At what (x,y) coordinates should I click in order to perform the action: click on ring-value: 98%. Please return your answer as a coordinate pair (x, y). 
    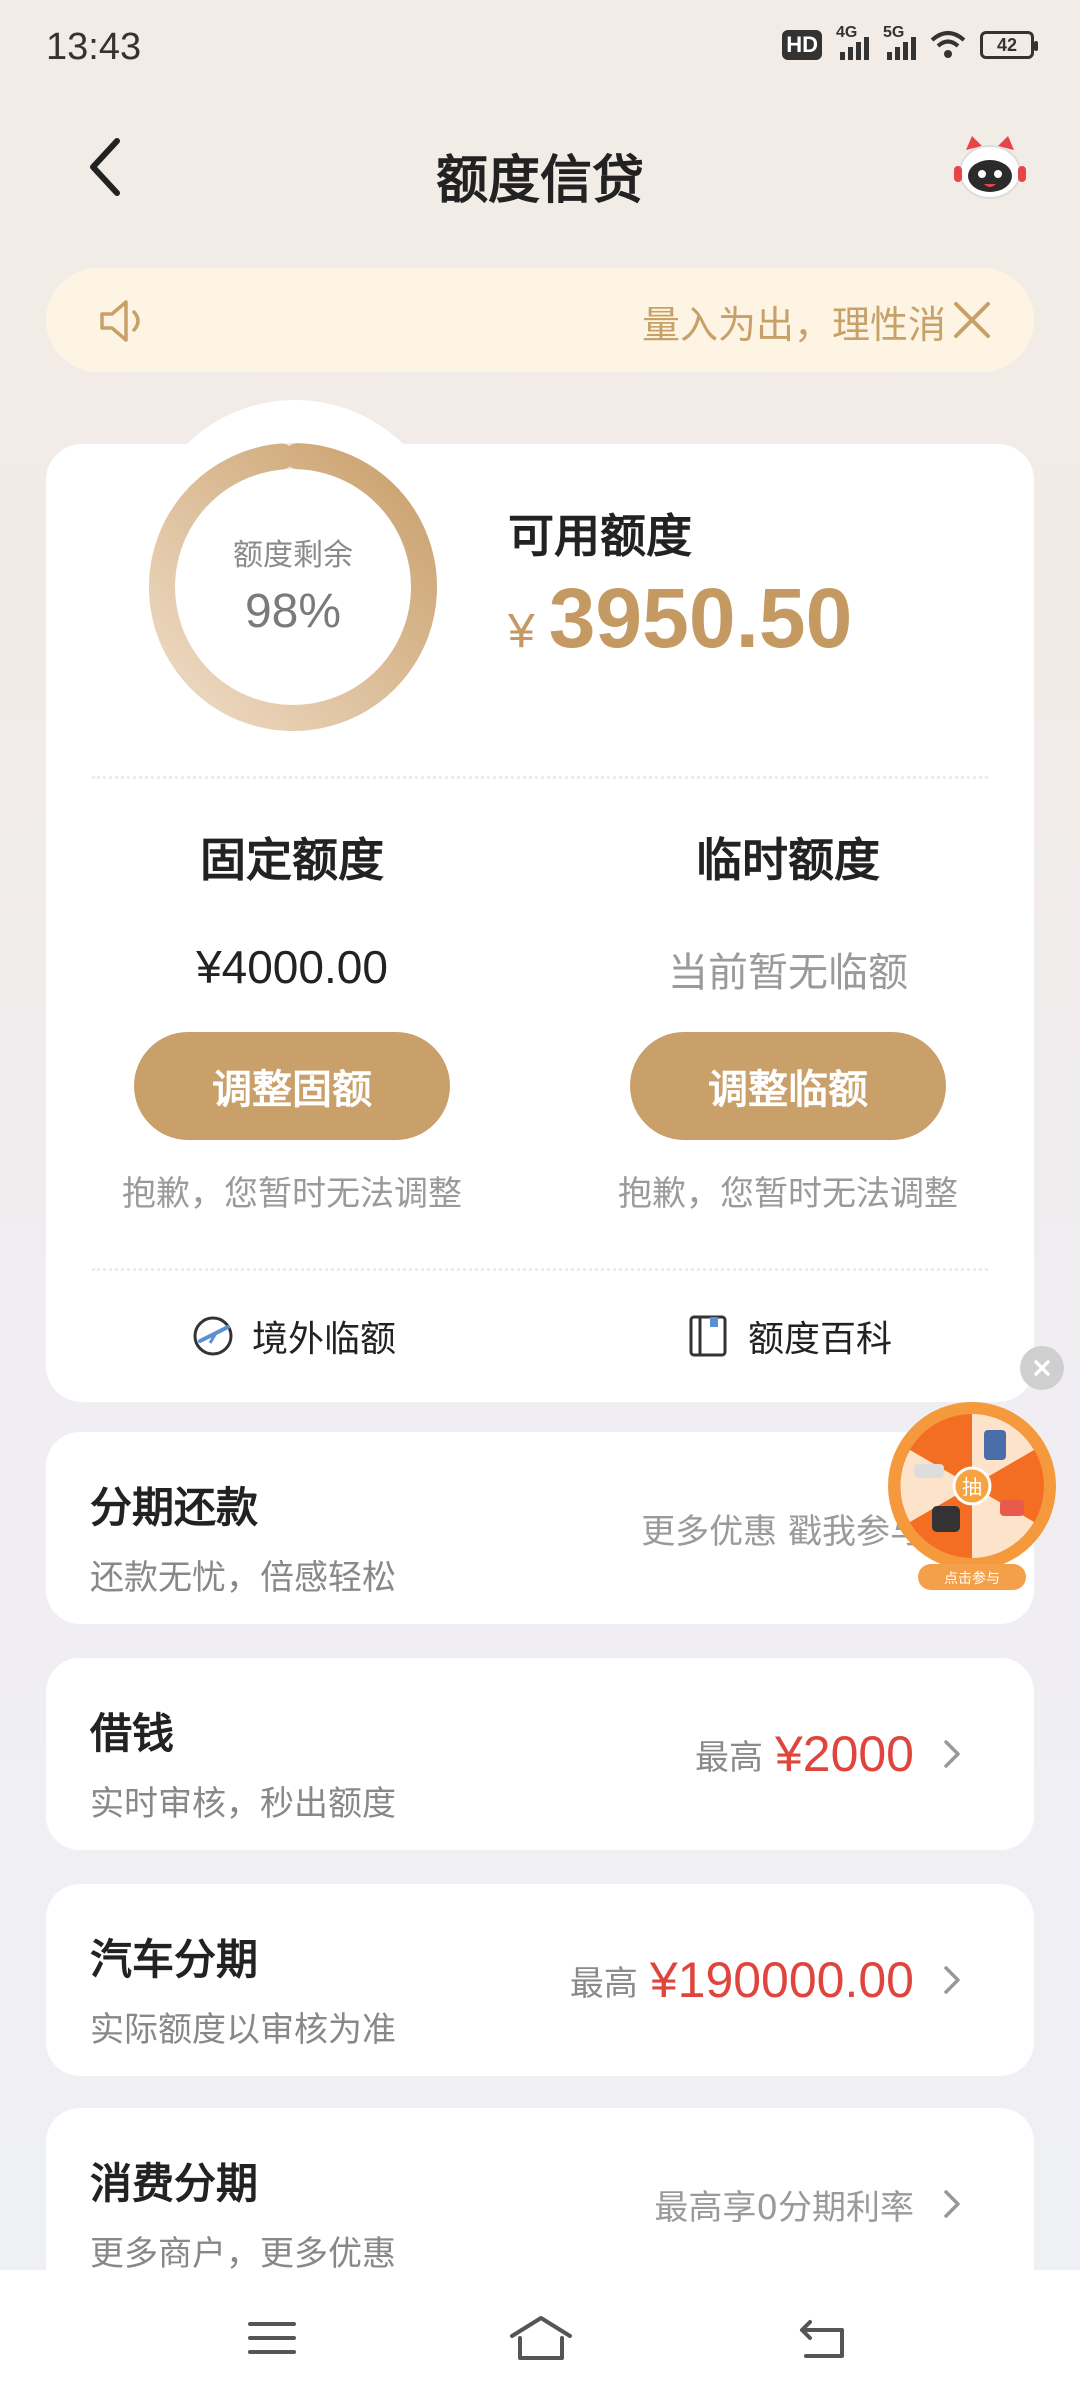
    Looking at the image, I should click on (293, 611).